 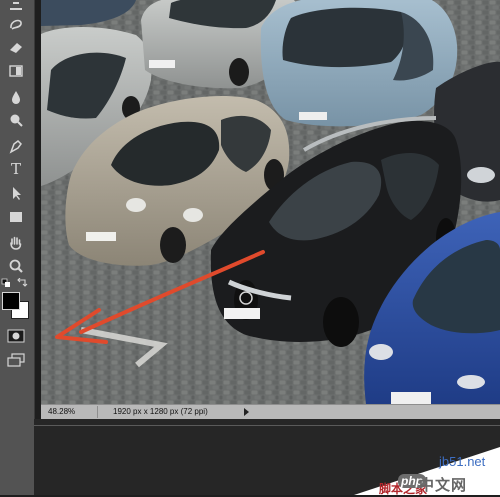 What do you see at coordinates (16, 266) in the screenshot?
I see `zoom-icon` at bounding box center [16, 266].